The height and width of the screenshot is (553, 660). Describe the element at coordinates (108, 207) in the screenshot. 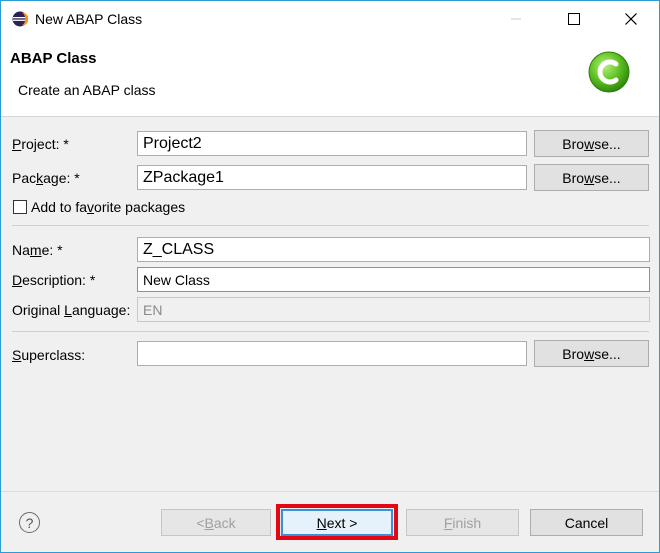

I see `add-to-favorites-label: Add to favorite packages` at that location.